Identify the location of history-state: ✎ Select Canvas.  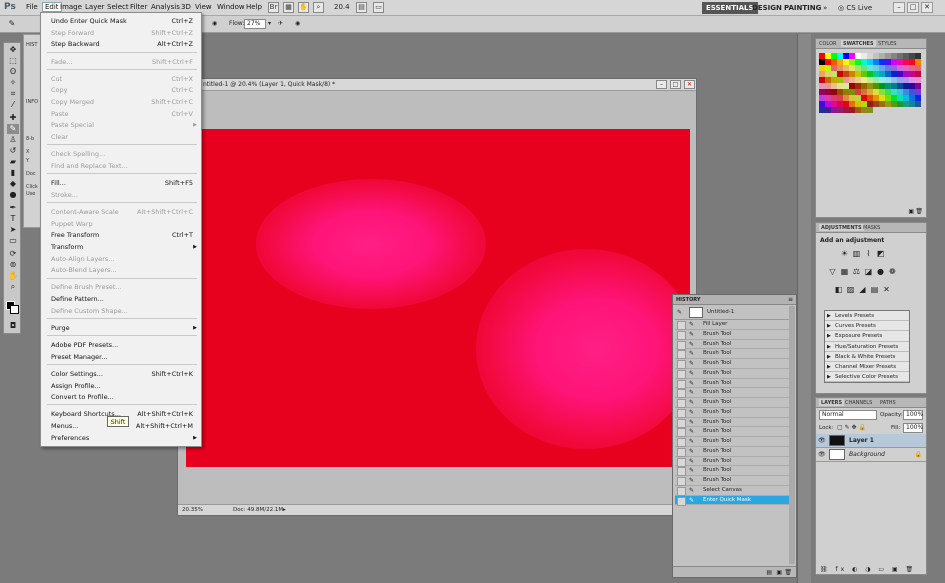
(732, 491).